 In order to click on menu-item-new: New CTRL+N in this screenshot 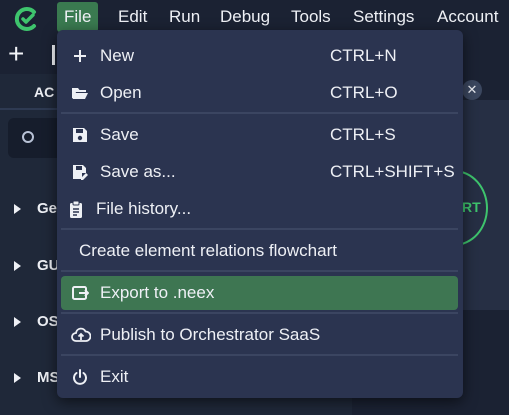, I will do `click(260, 56)`.